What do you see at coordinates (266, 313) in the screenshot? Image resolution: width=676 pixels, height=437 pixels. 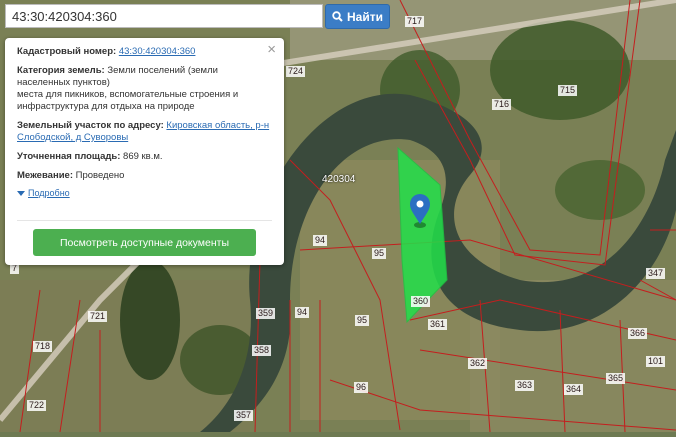 I see `parcel-label: 359` at bounding box center [266, 313].